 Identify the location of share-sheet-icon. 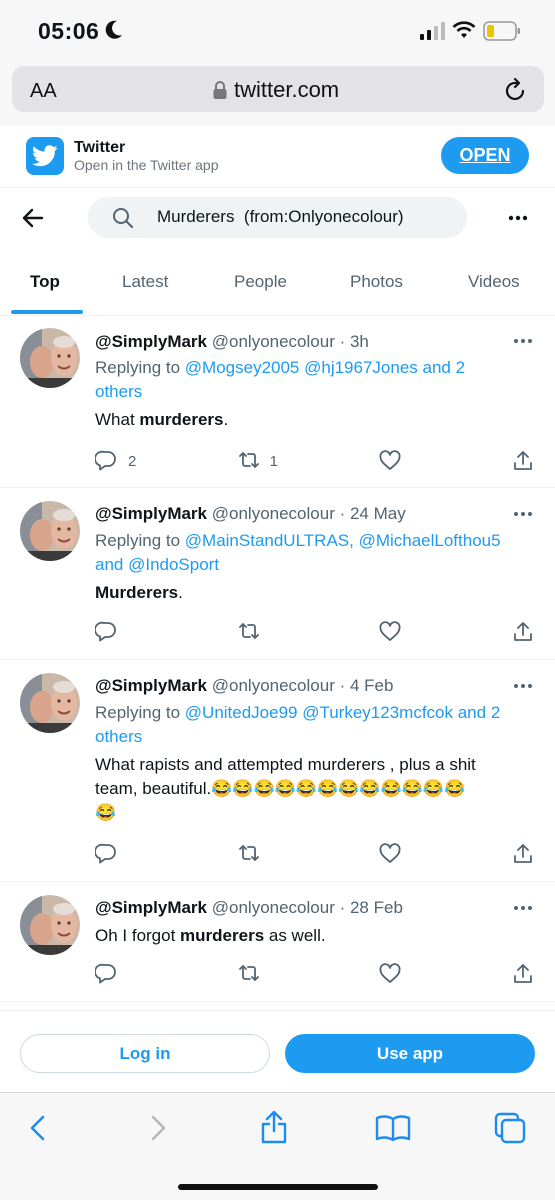
(274, 1127).